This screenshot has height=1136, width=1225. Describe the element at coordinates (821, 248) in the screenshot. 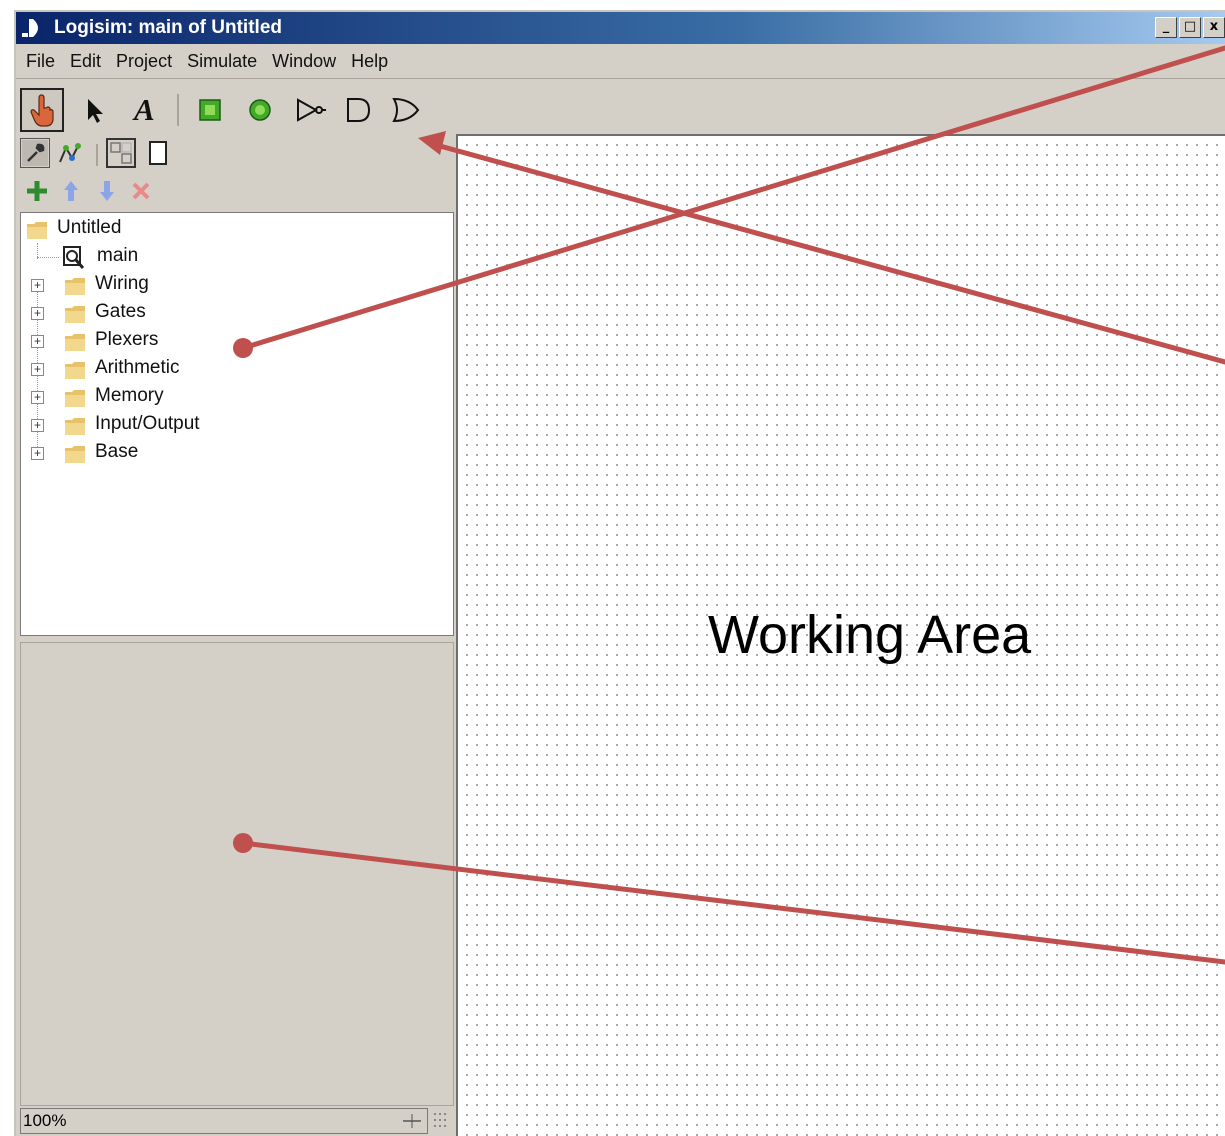

I see `annotation-arrow-toolbar` at that location.